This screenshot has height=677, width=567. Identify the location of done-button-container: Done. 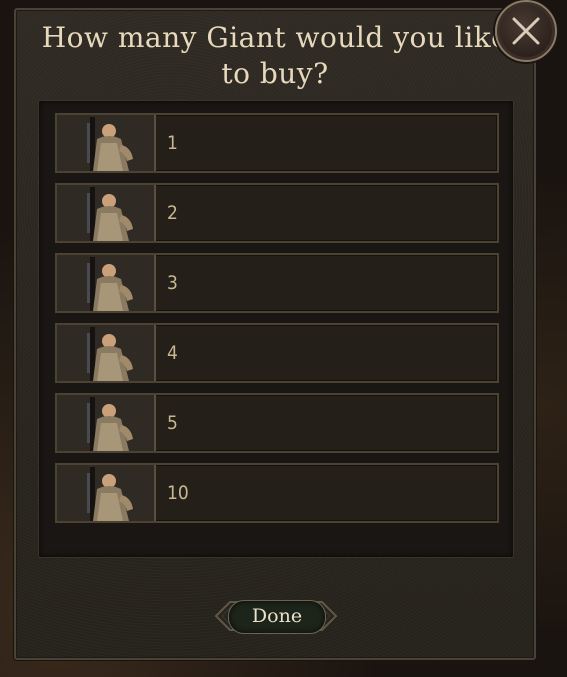
(276, 616).